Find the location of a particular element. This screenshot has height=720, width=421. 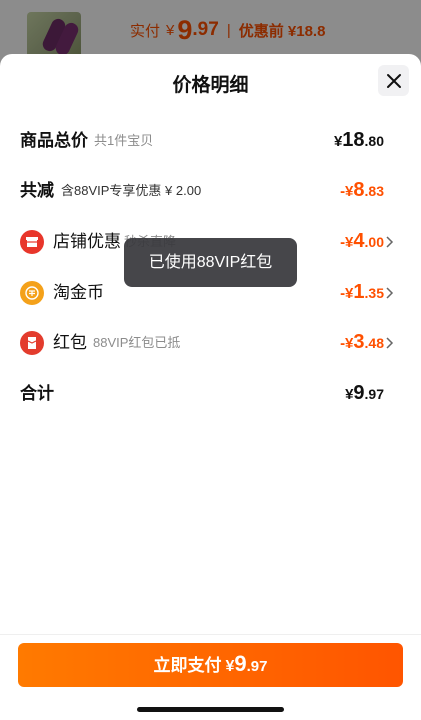

goods-total-label: 商品总价 is located at coordinates (54, 140).